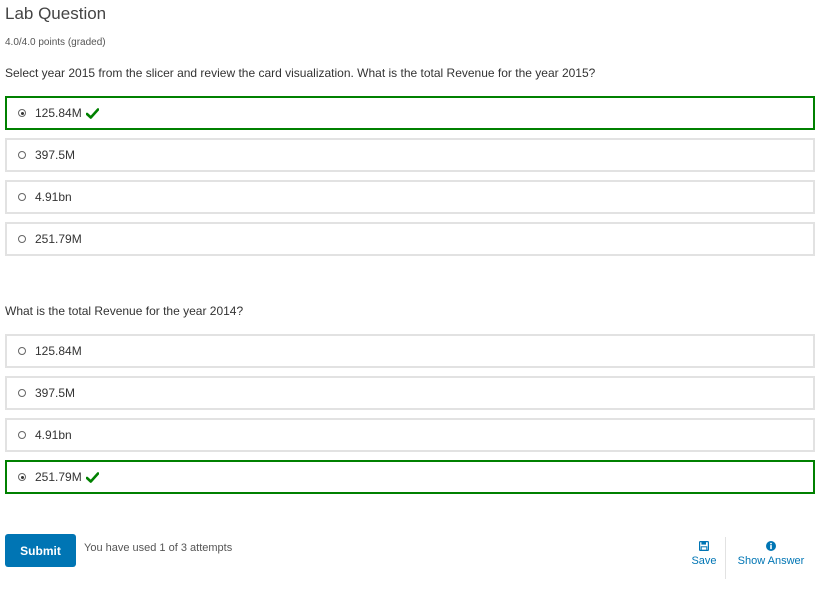 Image resolution: width=840 pixels, height=589 pixels. What do you see at coordinates (771, 546) in the screenshot?
I see `info-icon` at bounding box center [771, 546].